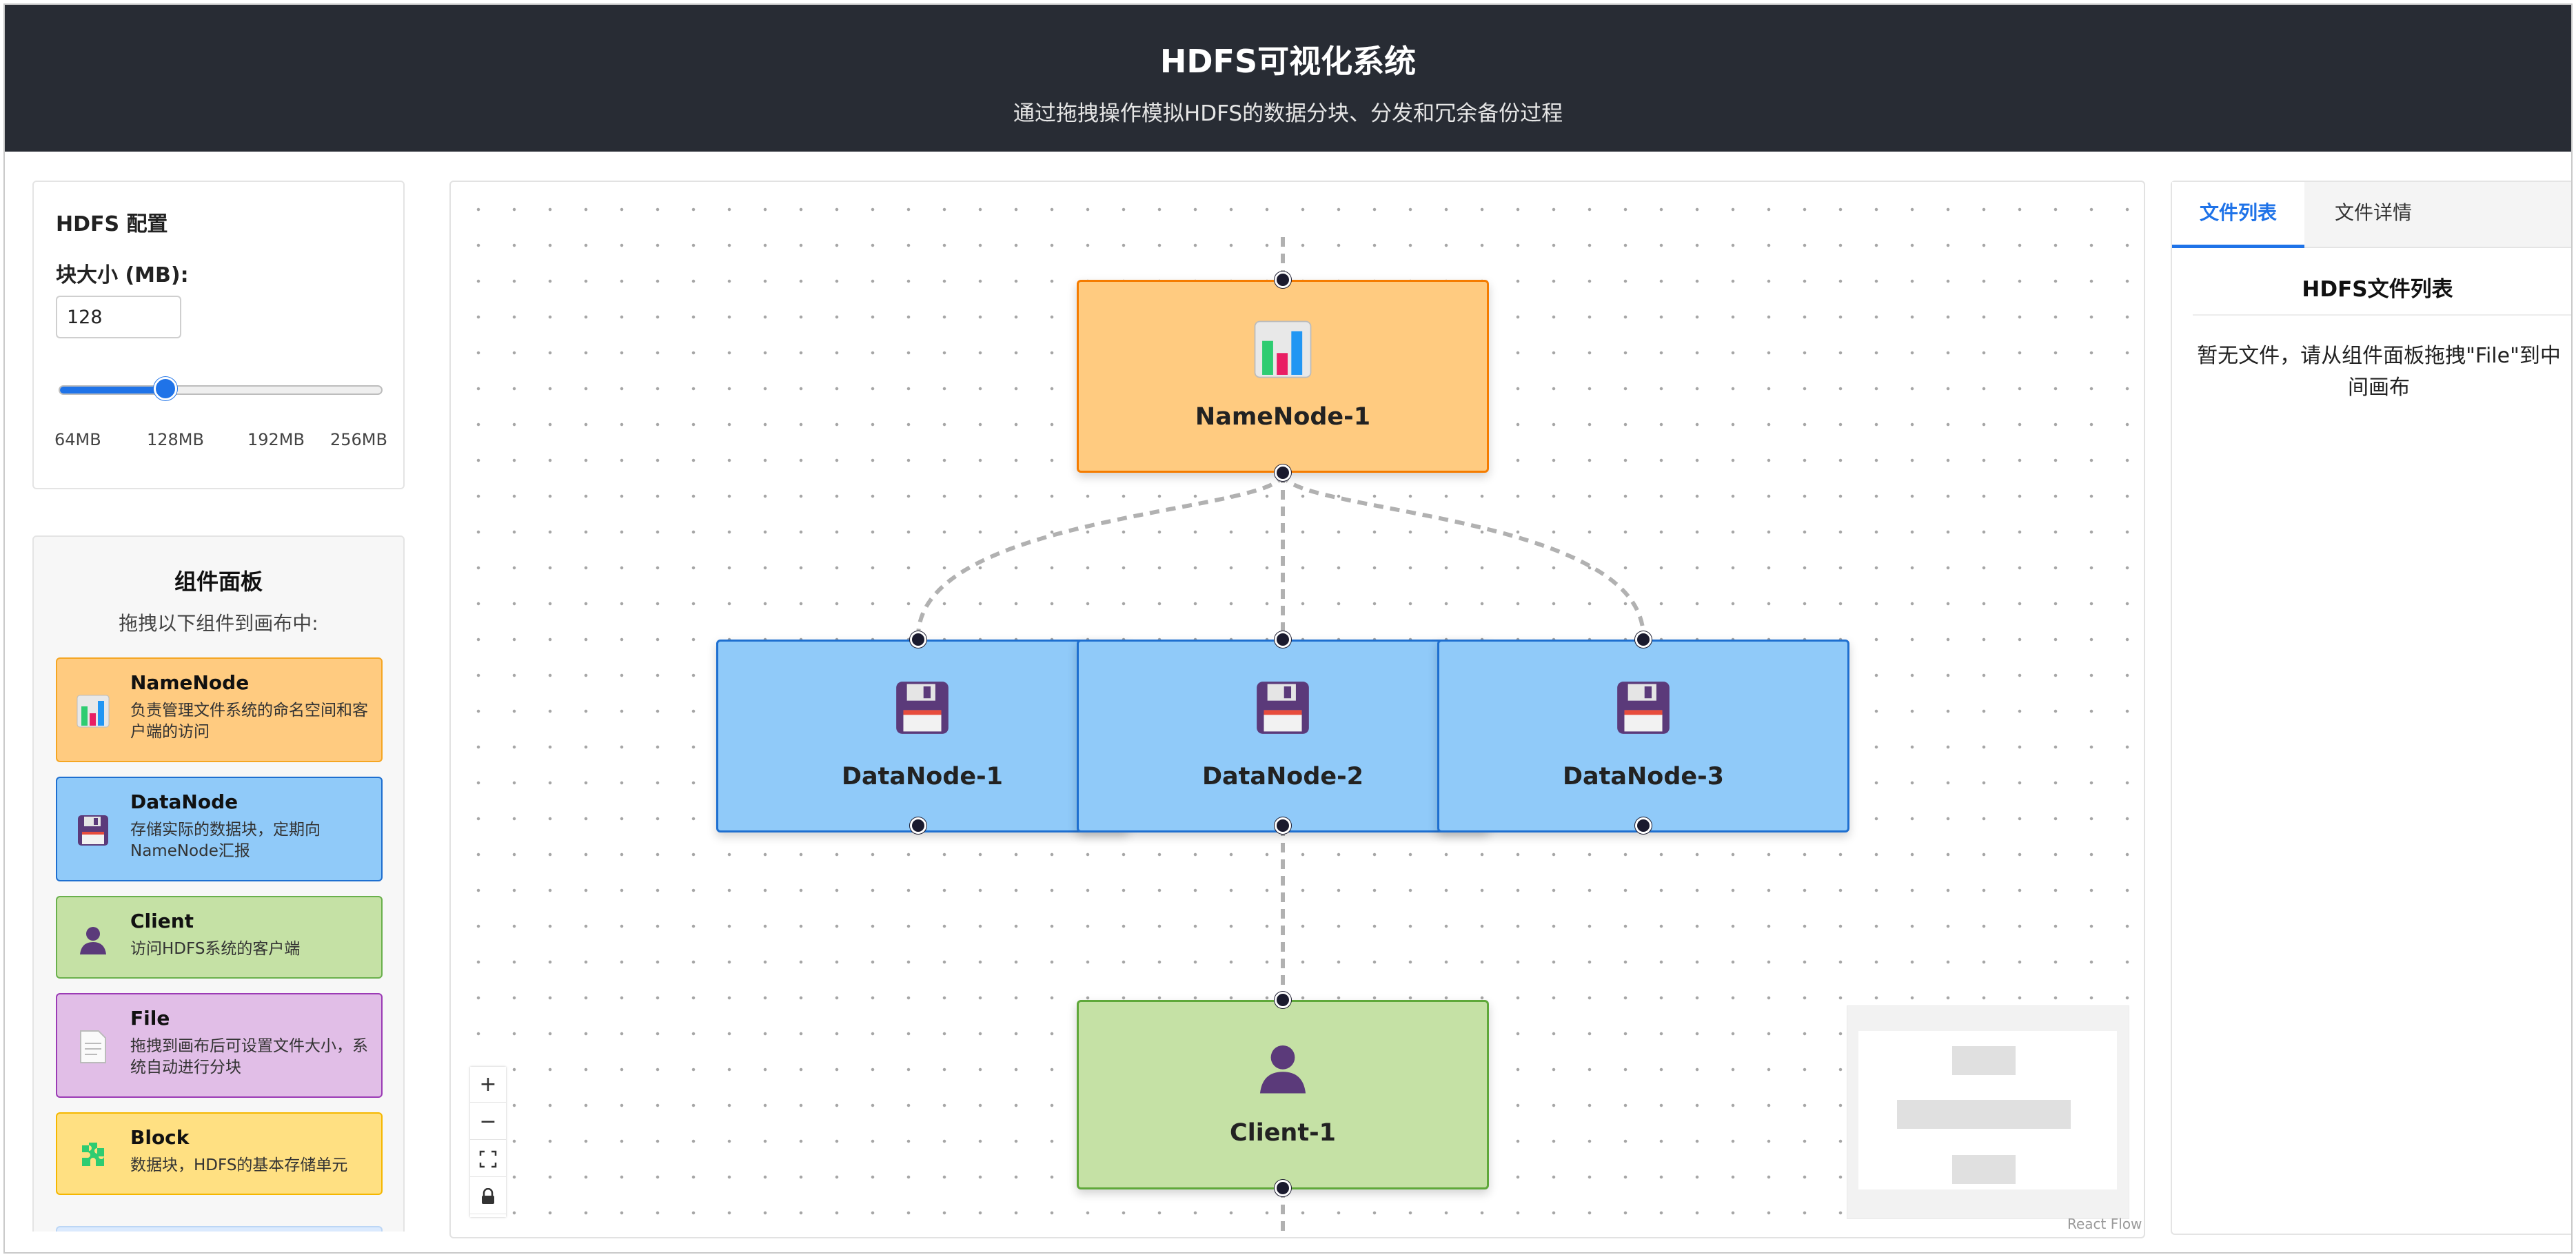 Image resolution: width=2576 pixels, height=1257 pixels. I want to click on app-header: HDFS可视化系统 通过拖拽操作模拟HDFS的数据分块、分发和冗余备份过程, so click(1288, 78).